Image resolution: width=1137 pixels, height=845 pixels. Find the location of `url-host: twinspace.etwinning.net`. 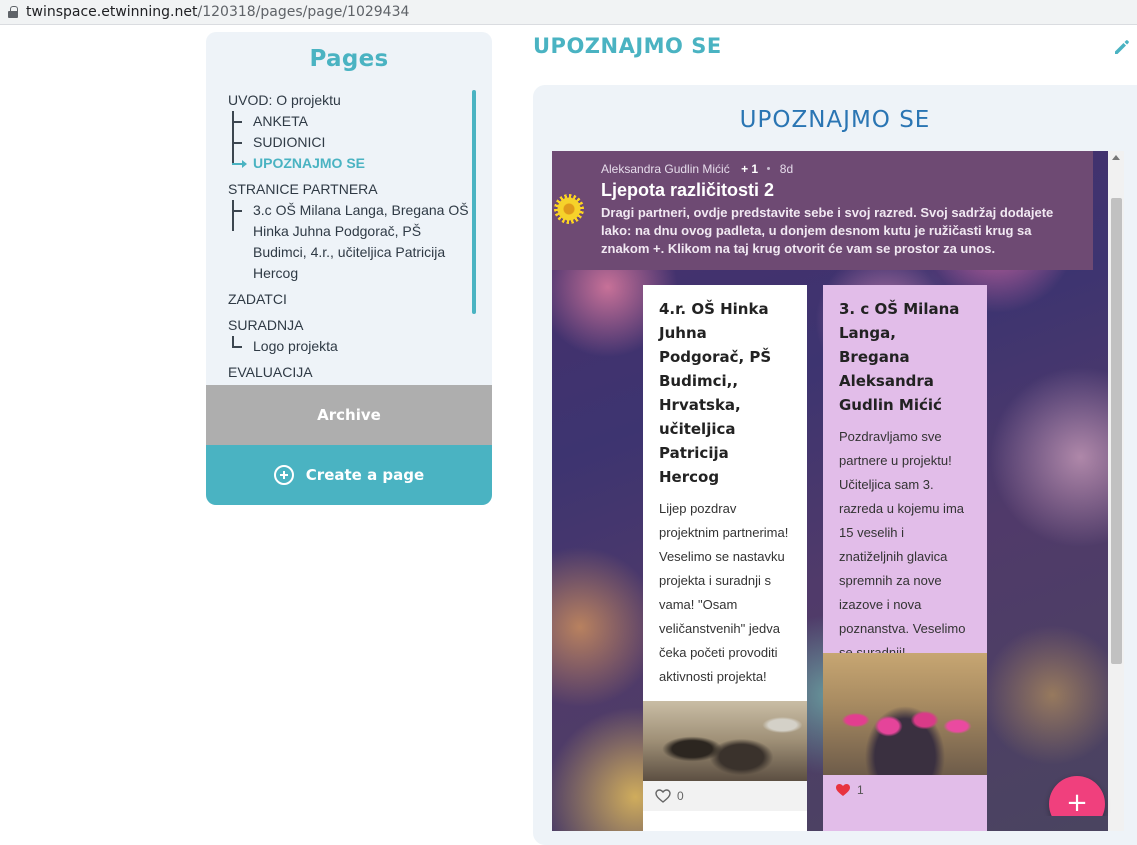

url-host: twinspace.etwinning.net is located at coordinates (112, 12).